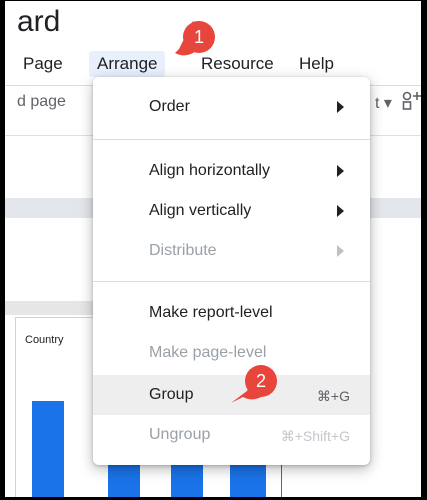 The width and height of the screenshot is (427, 500). What do you see at coordinates (183, 250) in the screenshot?
I see `menu-item-label: Distribute` at bounding box center [183, 250].